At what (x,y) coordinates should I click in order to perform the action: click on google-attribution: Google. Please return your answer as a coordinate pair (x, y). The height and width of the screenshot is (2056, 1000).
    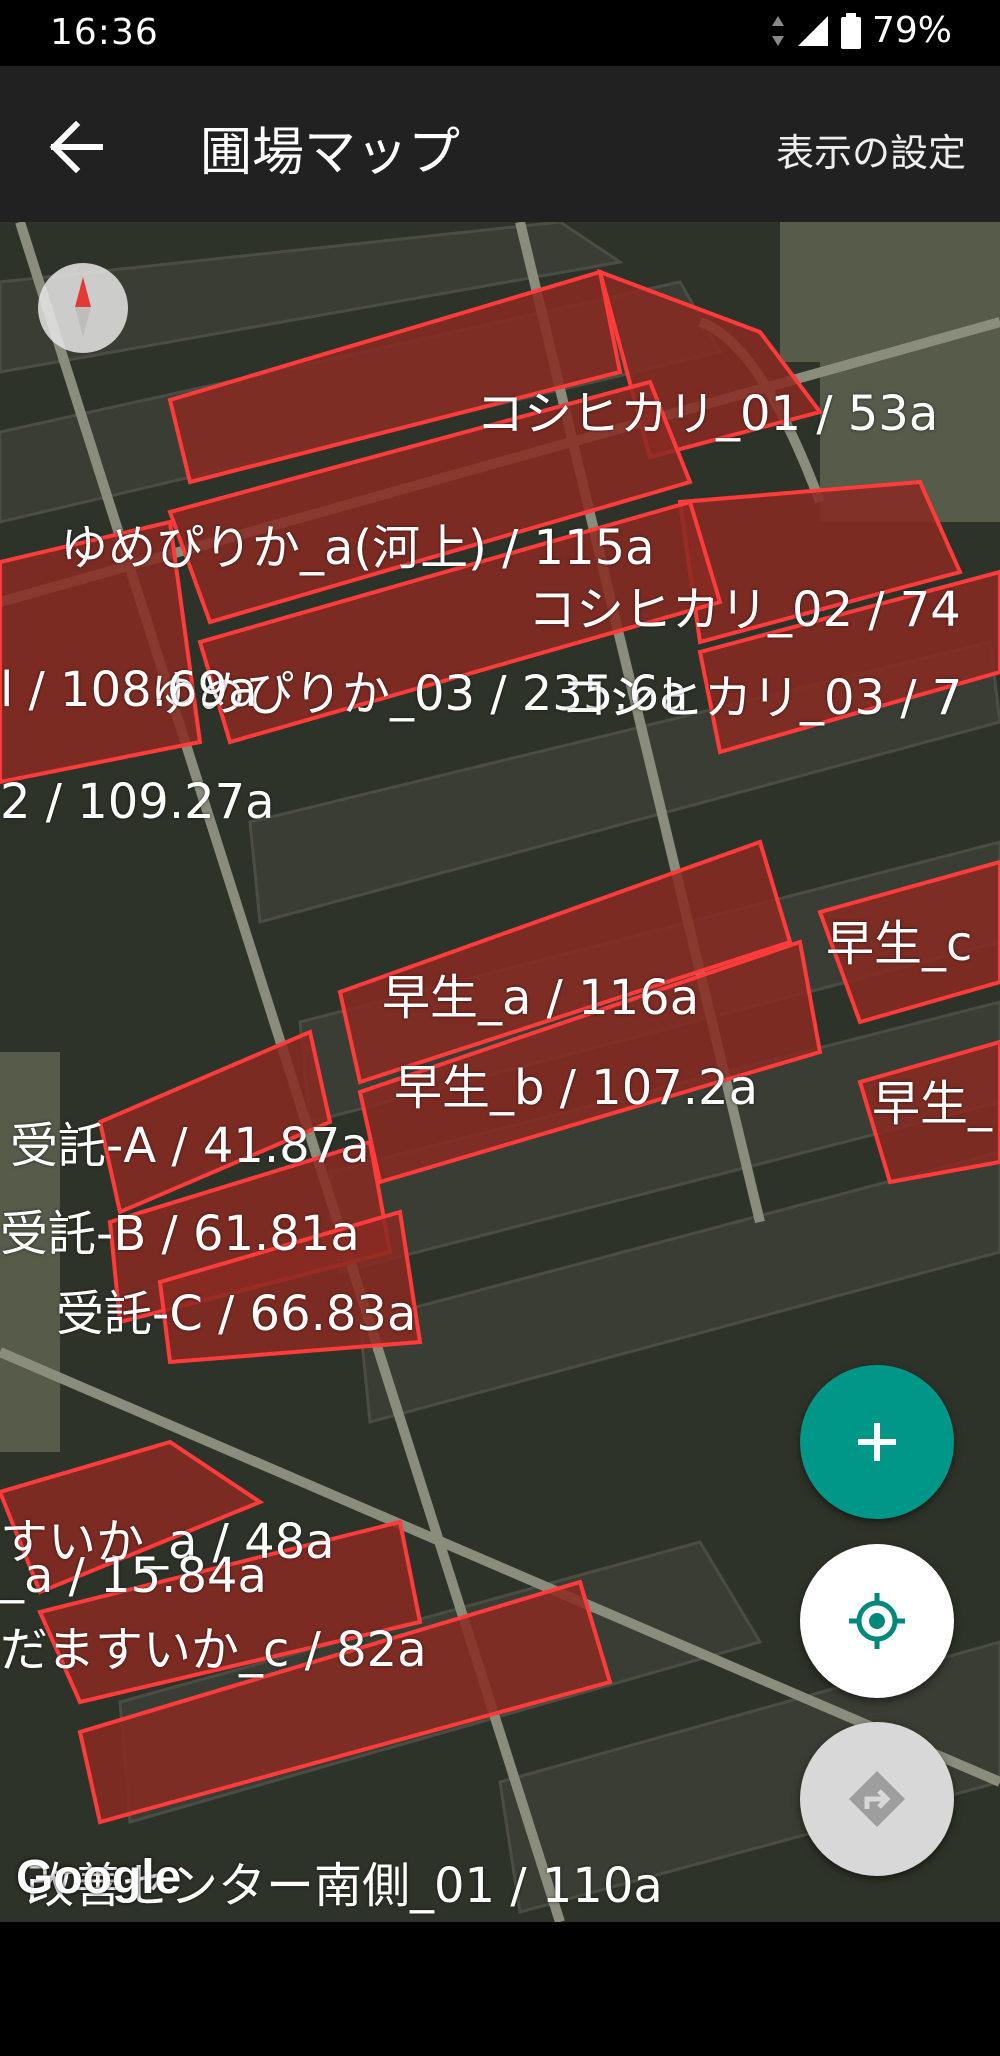
    Looking at the image, I should click on (99, 1877).